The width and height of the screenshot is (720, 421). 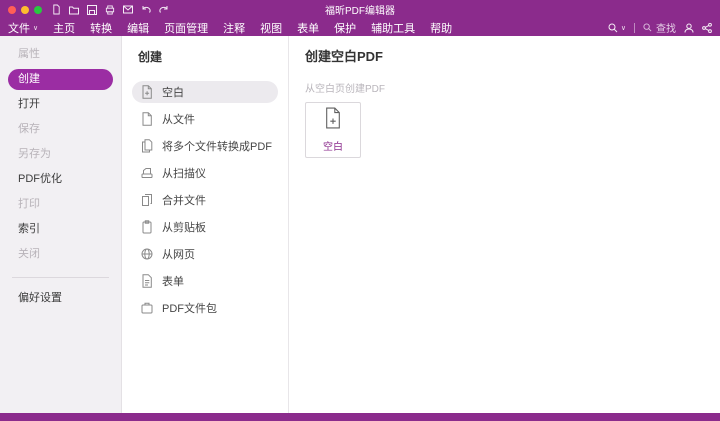 I want to click on create-item-from-file: 从文件, so click(x=205, y=119).